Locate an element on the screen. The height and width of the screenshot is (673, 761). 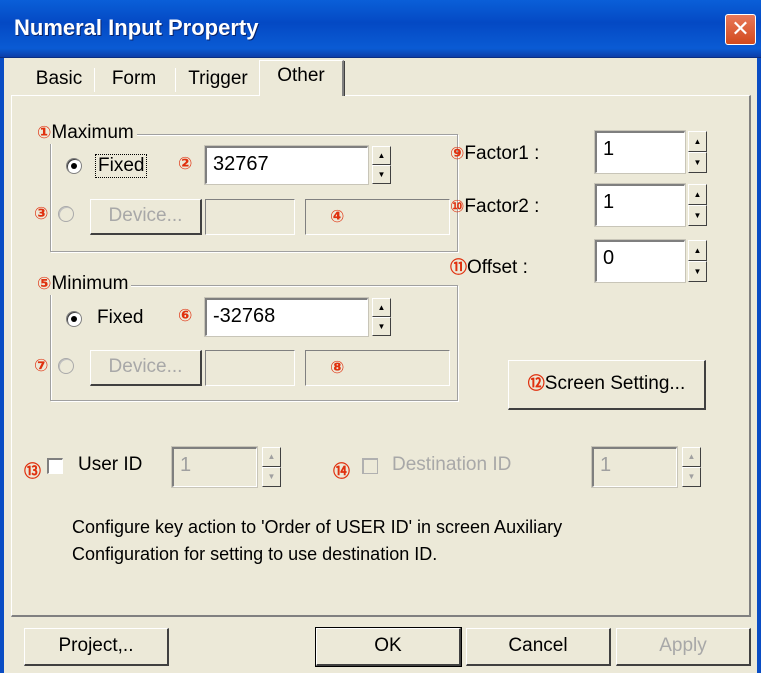
apply-button: Apply is located at coordinates (683, 647).